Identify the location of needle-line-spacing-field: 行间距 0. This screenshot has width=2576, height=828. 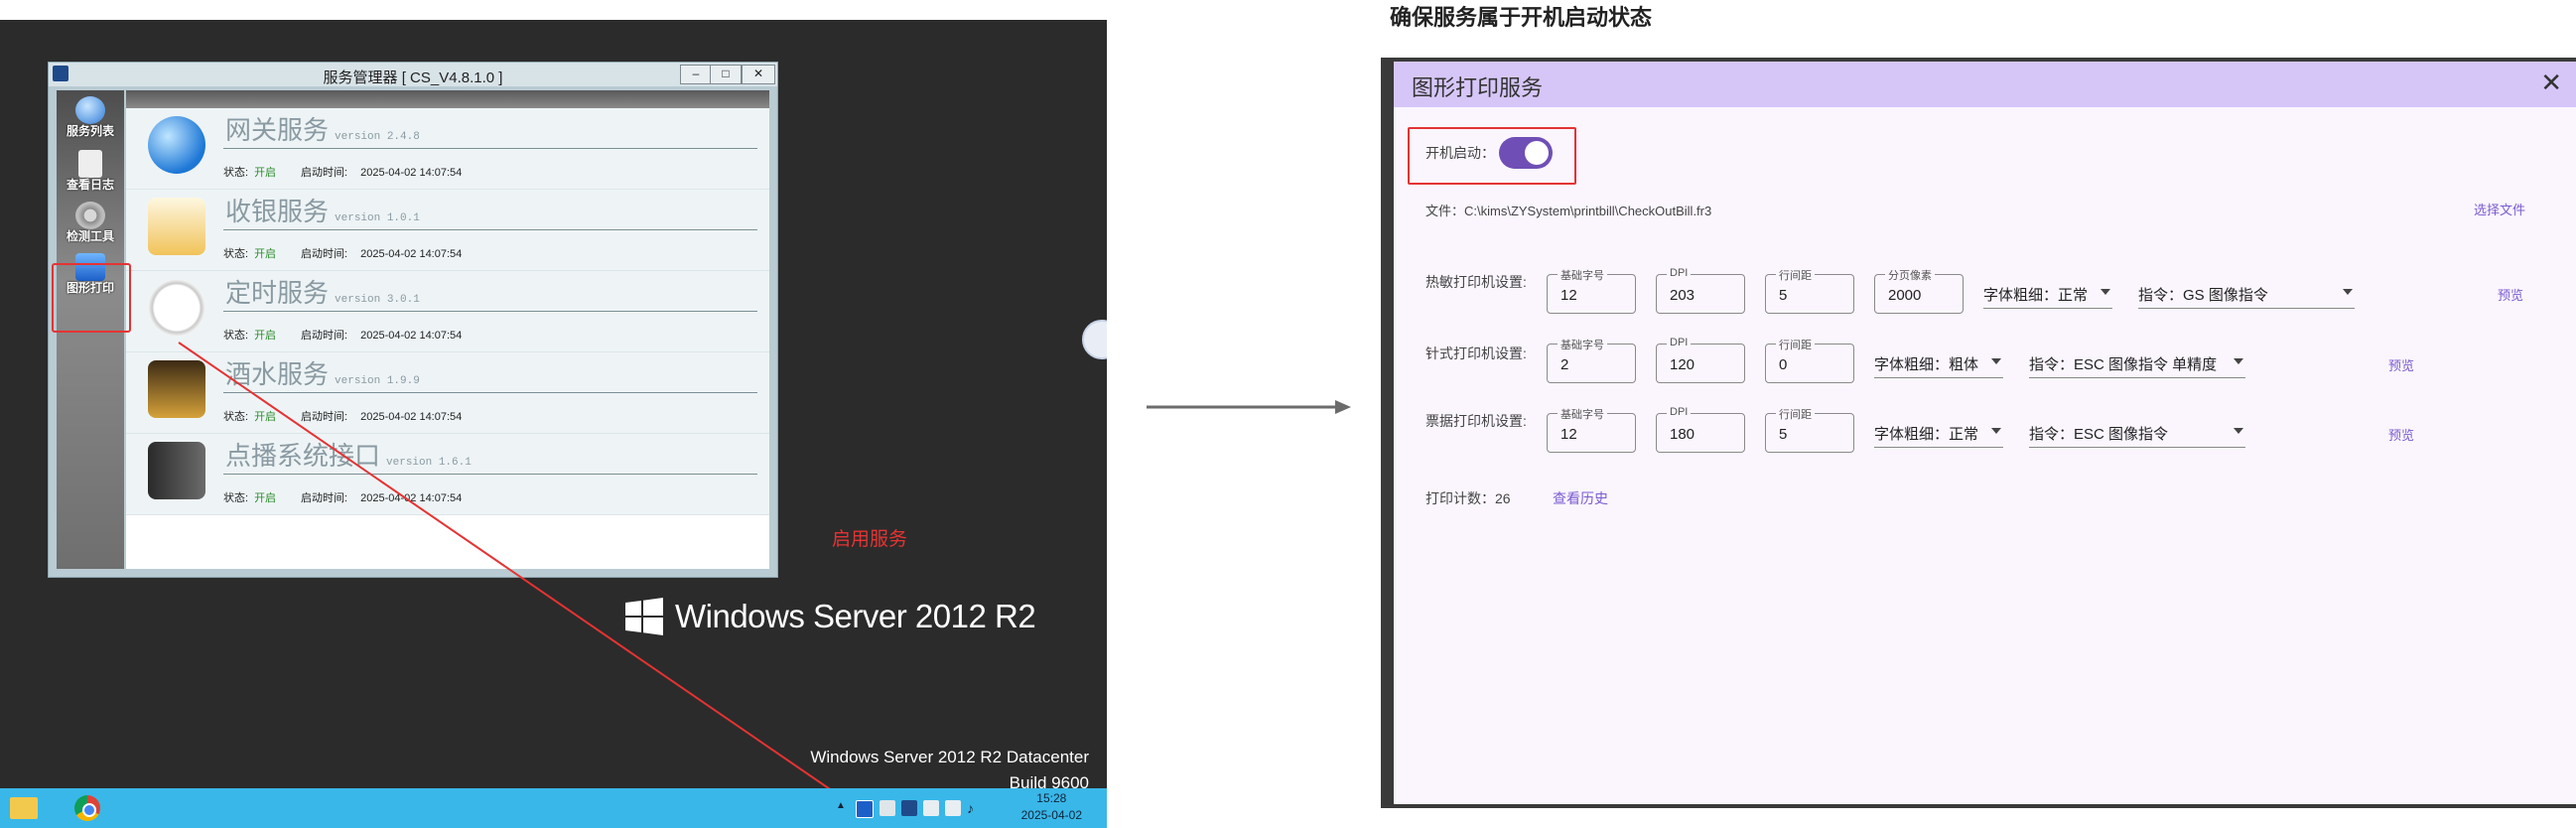
(1809, 360).